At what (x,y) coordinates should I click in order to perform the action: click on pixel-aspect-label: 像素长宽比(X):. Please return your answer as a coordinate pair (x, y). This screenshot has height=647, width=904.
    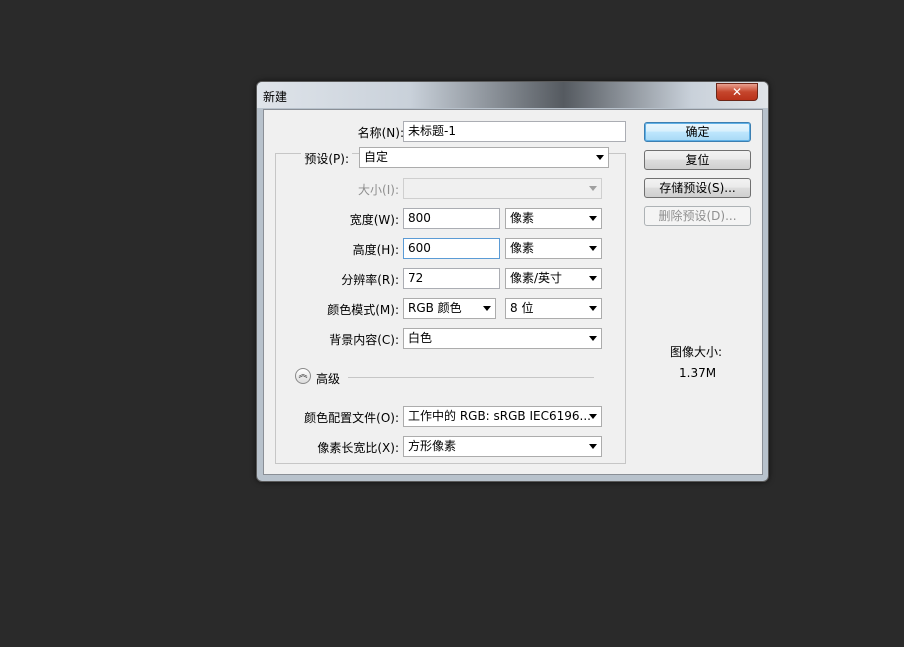
    Looking at the image, I should click on (358, 448).